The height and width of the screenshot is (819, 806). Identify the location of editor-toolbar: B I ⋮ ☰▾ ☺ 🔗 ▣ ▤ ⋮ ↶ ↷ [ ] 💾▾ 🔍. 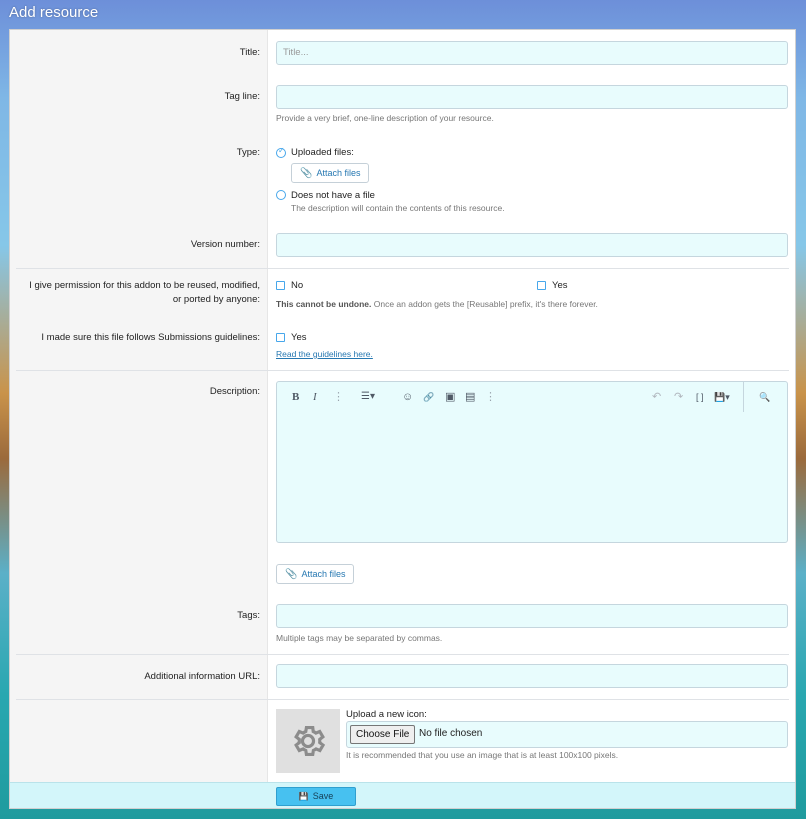
(532, 397).